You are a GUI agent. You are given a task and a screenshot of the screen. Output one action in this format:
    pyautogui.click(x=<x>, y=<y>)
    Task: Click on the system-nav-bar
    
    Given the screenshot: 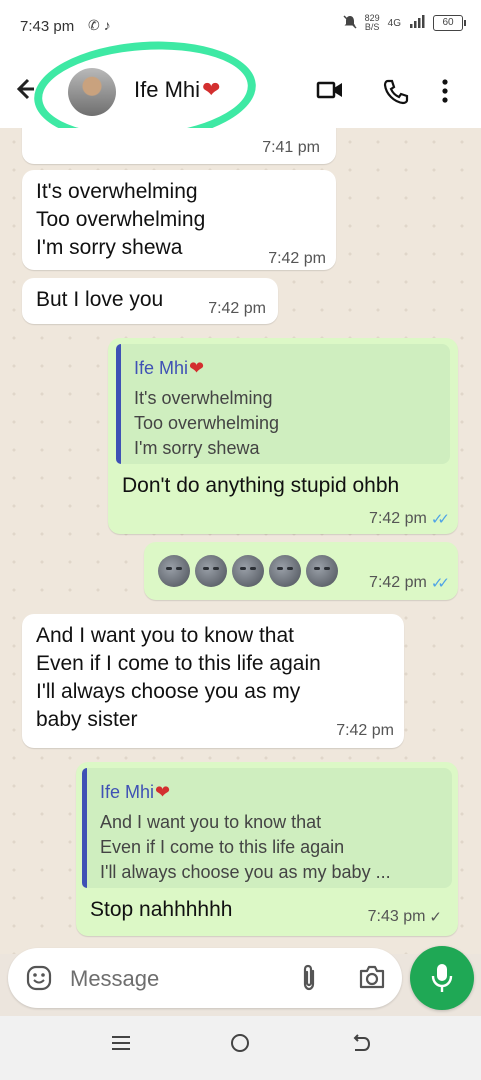 What is the action you would take?
    pyautogui.click(x=240, y=1048)
    